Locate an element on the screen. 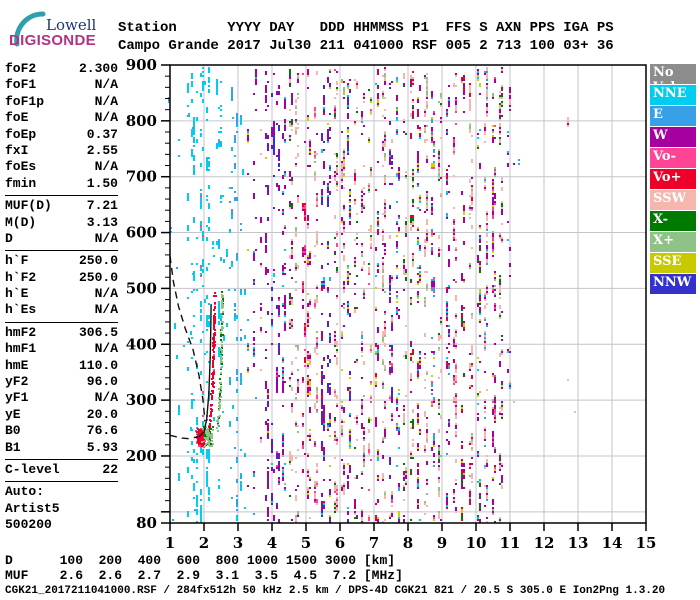 The width and height of the screenshot is (700, 600). legend-label: SSE is located at coordinates (667, 261).